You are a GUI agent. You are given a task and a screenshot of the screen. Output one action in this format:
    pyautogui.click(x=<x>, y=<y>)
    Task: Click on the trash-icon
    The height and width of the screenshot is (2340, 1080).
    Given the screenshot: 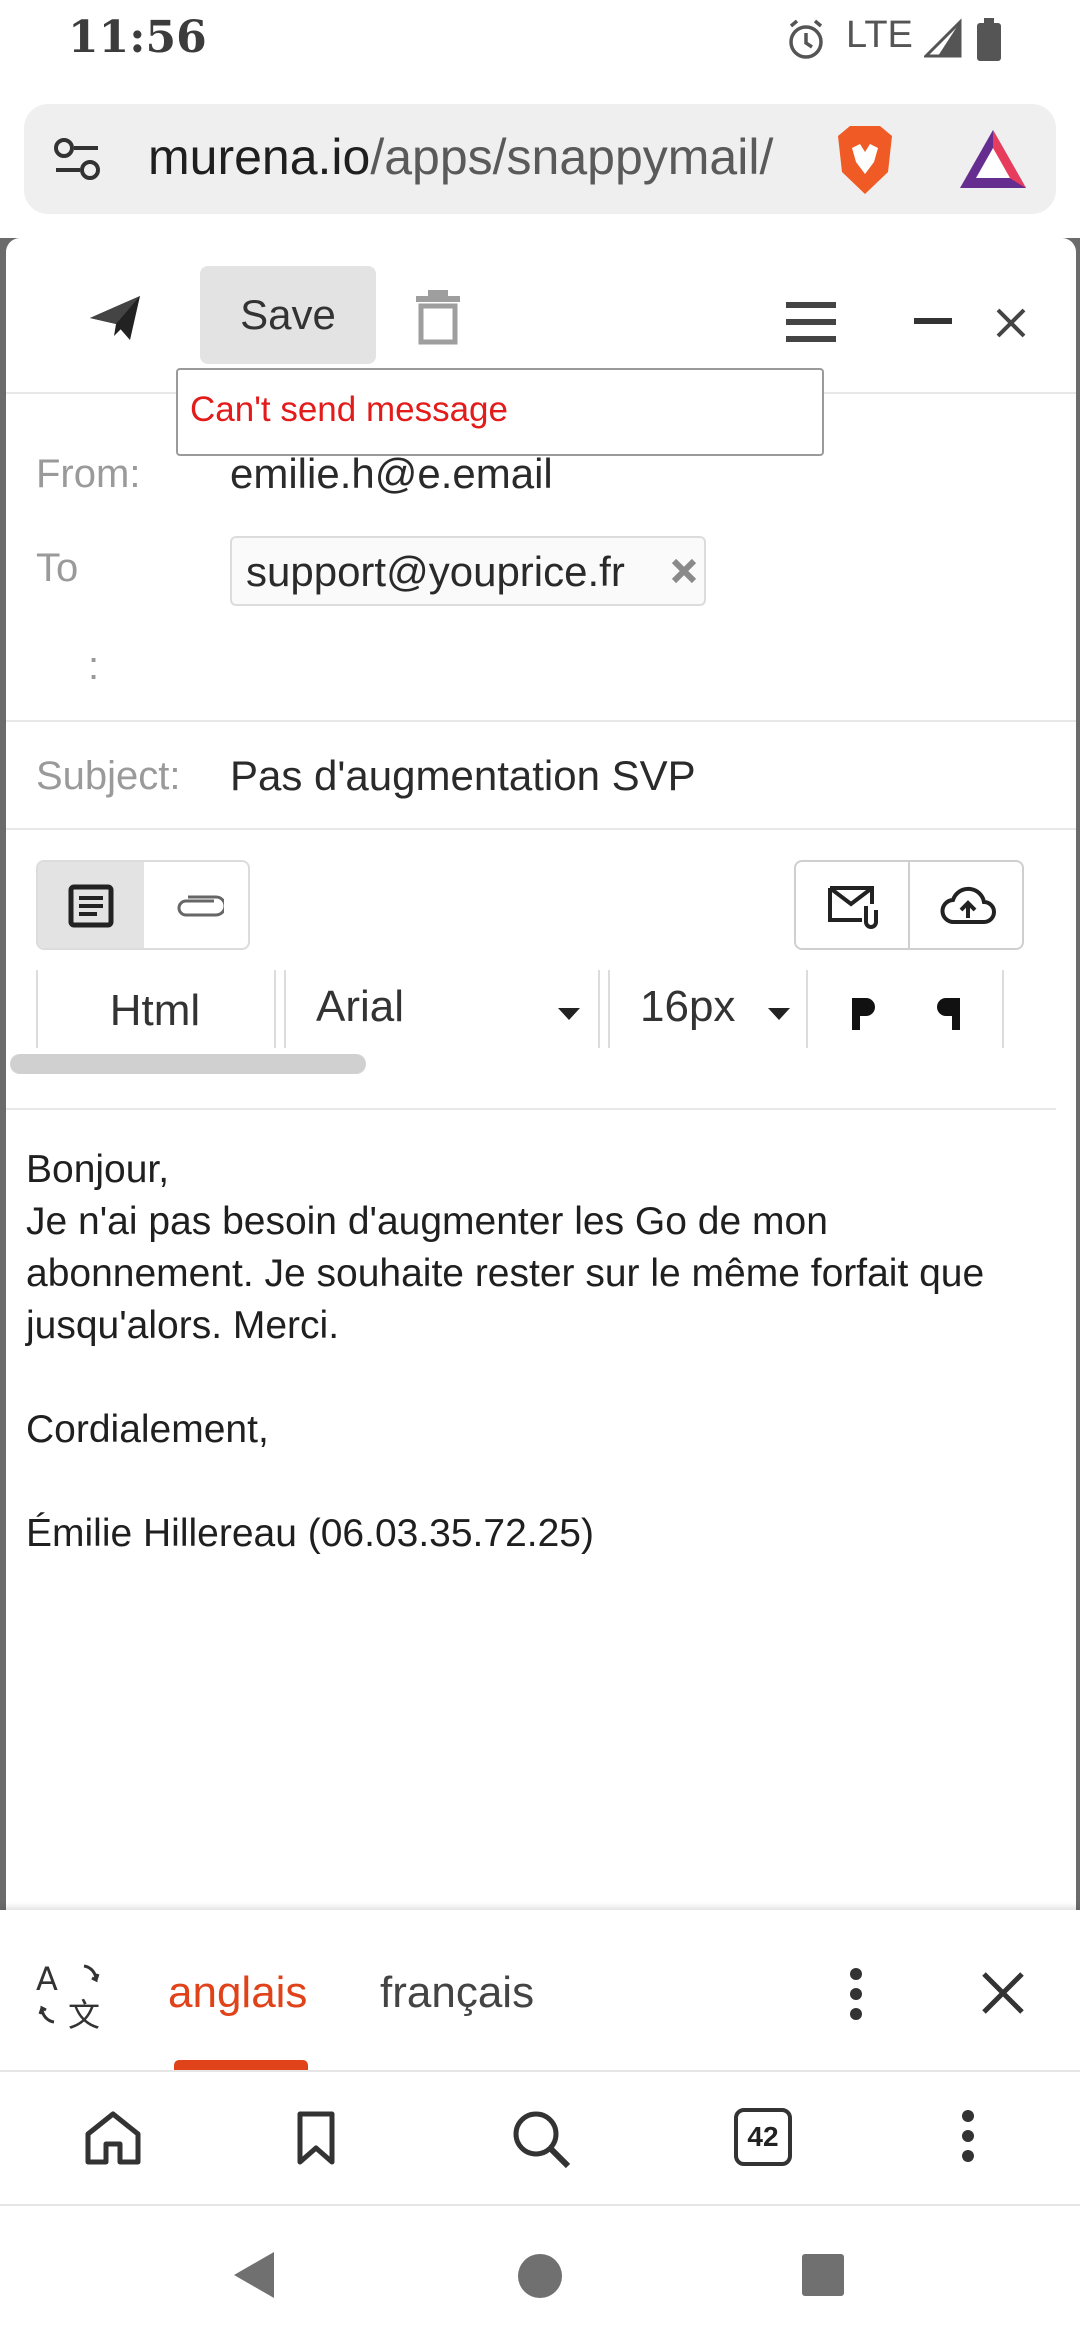 What is the action you would take?
    pyautogui.click(x=438, y=317)
    